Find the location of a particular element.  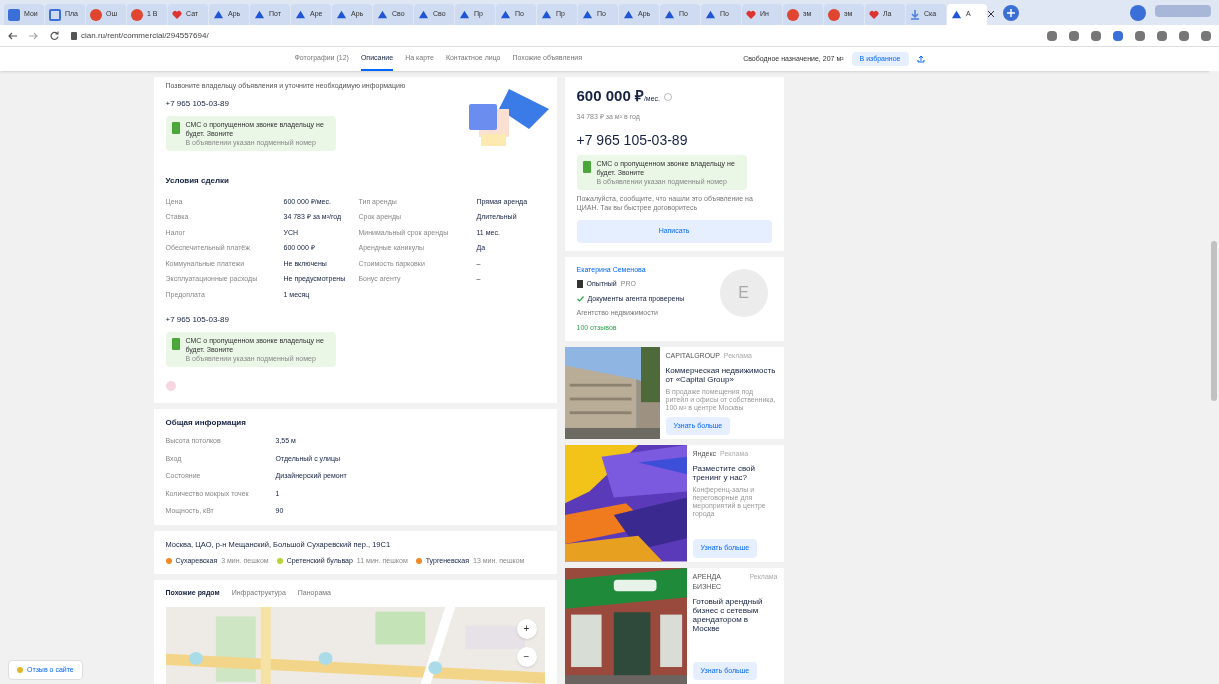

url-text: cian.ru/rent/commercial/294557694/ is located at coordinates (145, 35).